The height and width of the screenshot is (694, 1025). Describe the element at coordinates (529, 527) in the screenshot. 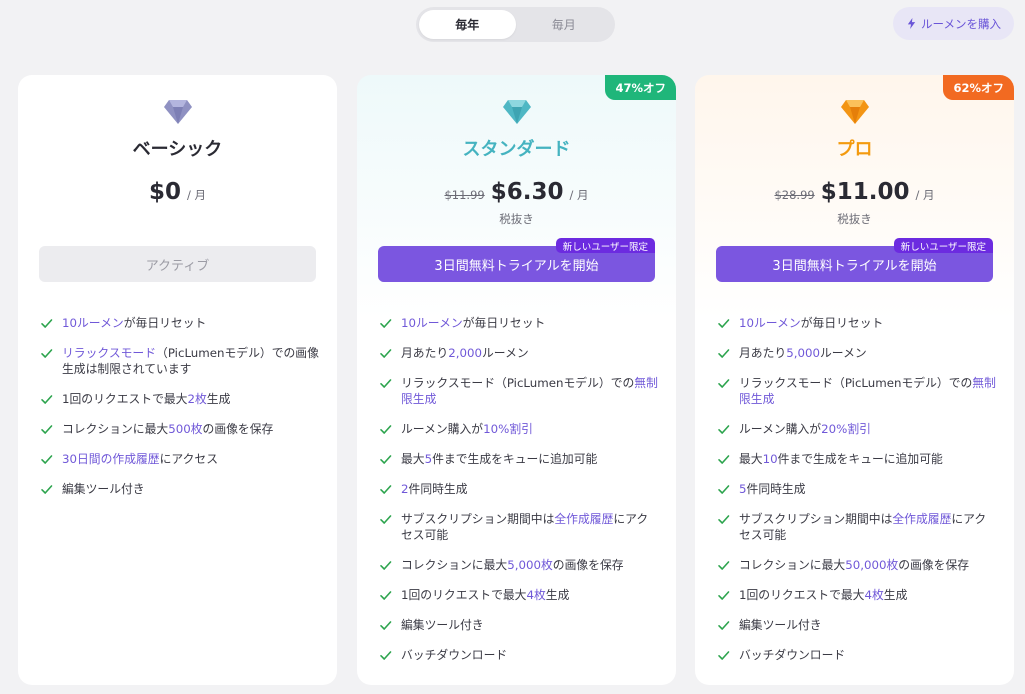

I see `feature-text: サブスクリプション期間中は全作成履歴にアクセス可能` at that location.